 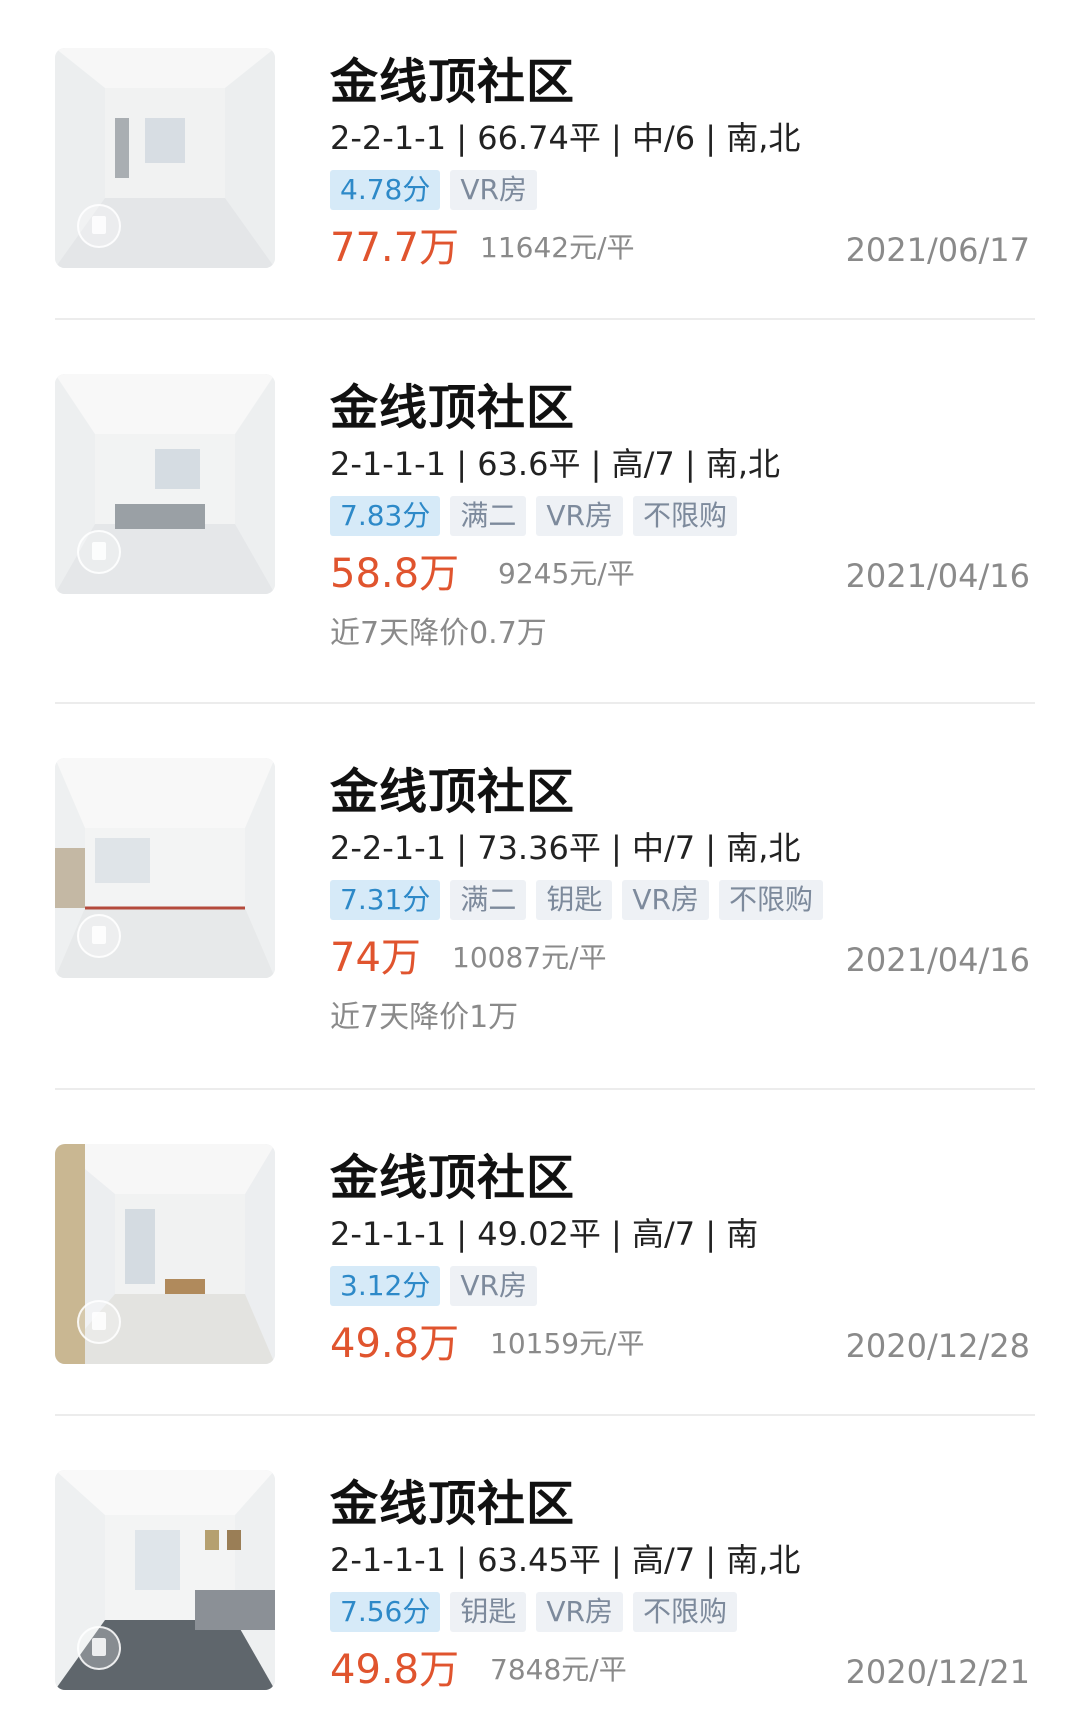 I want to click on listing-meta: 2-1-1-1 | 49.02平 | 高/7 | 南, so click(x=544, y=1234).